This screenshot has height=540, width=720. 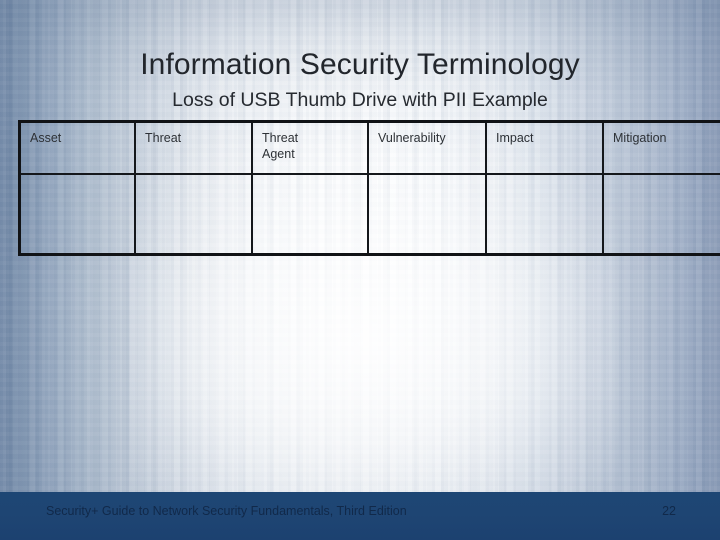 I want to click on table-header-label: Mitigation, so click(x=640, y=138).